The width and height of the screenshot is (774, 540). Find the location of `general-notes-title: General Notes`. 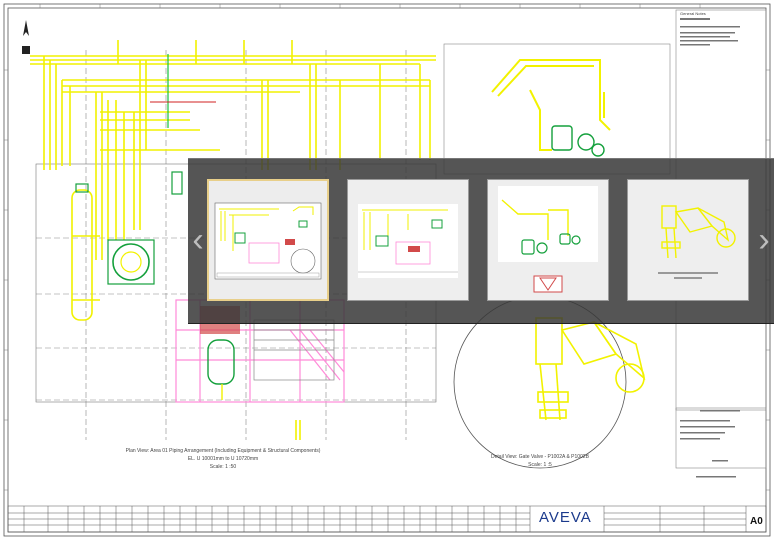

general-notes-title: General Notes is located at coordinates (693, 13).